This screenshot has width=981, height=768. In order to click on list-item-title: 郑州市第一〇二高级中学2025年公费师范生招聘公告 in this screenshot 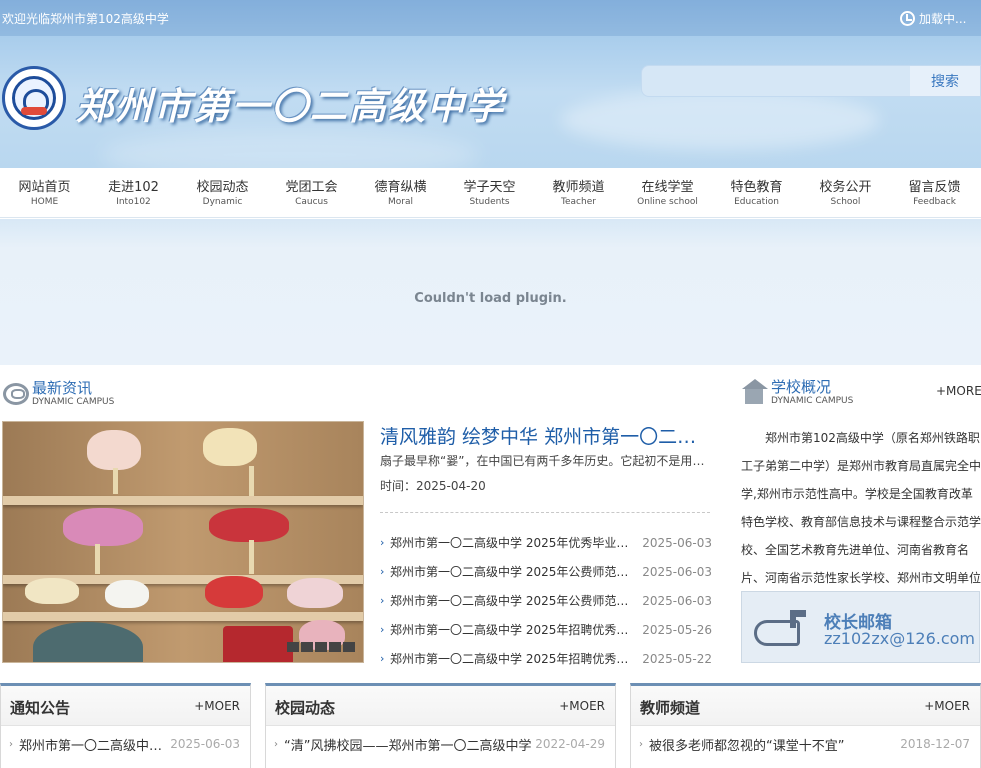, I will do `click(93, 744)`.